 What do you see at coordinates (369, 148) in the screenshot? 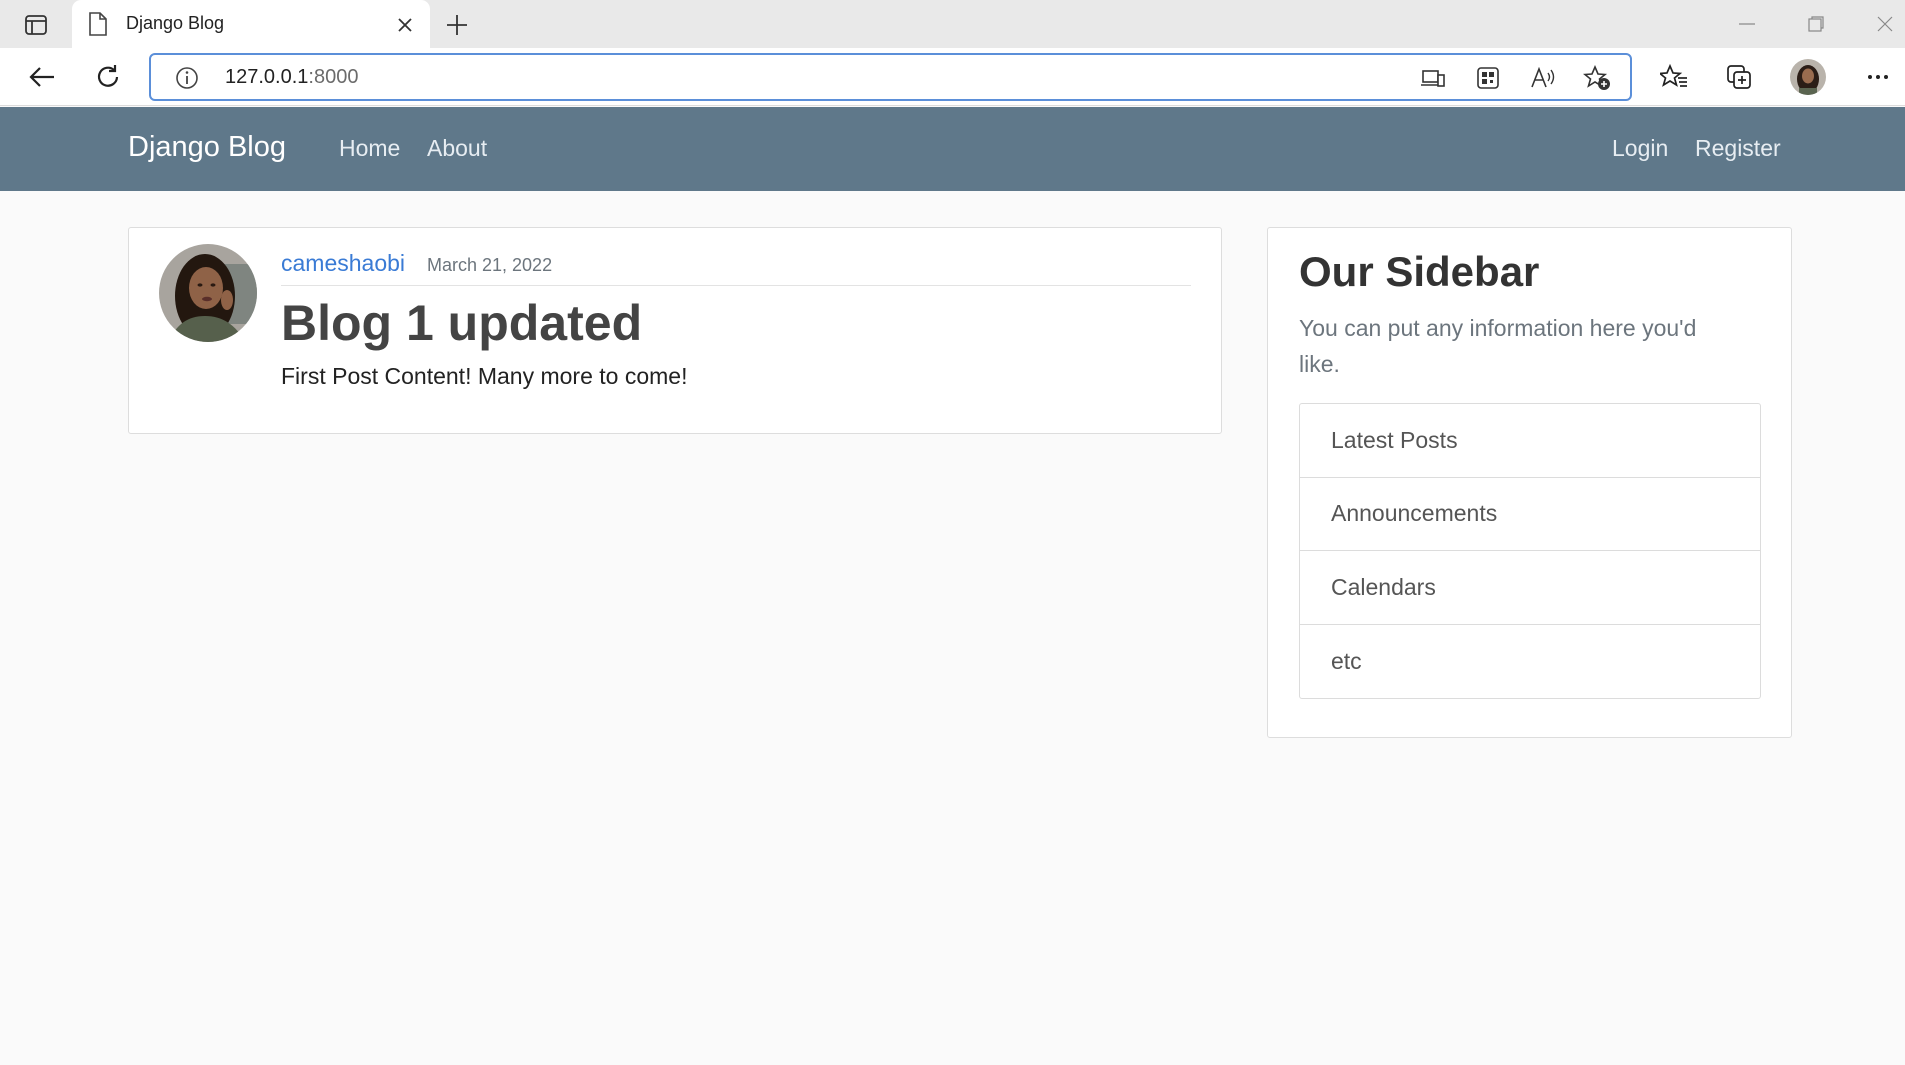
I see `nav-link-home: Home` at bounding box center [369, 148].